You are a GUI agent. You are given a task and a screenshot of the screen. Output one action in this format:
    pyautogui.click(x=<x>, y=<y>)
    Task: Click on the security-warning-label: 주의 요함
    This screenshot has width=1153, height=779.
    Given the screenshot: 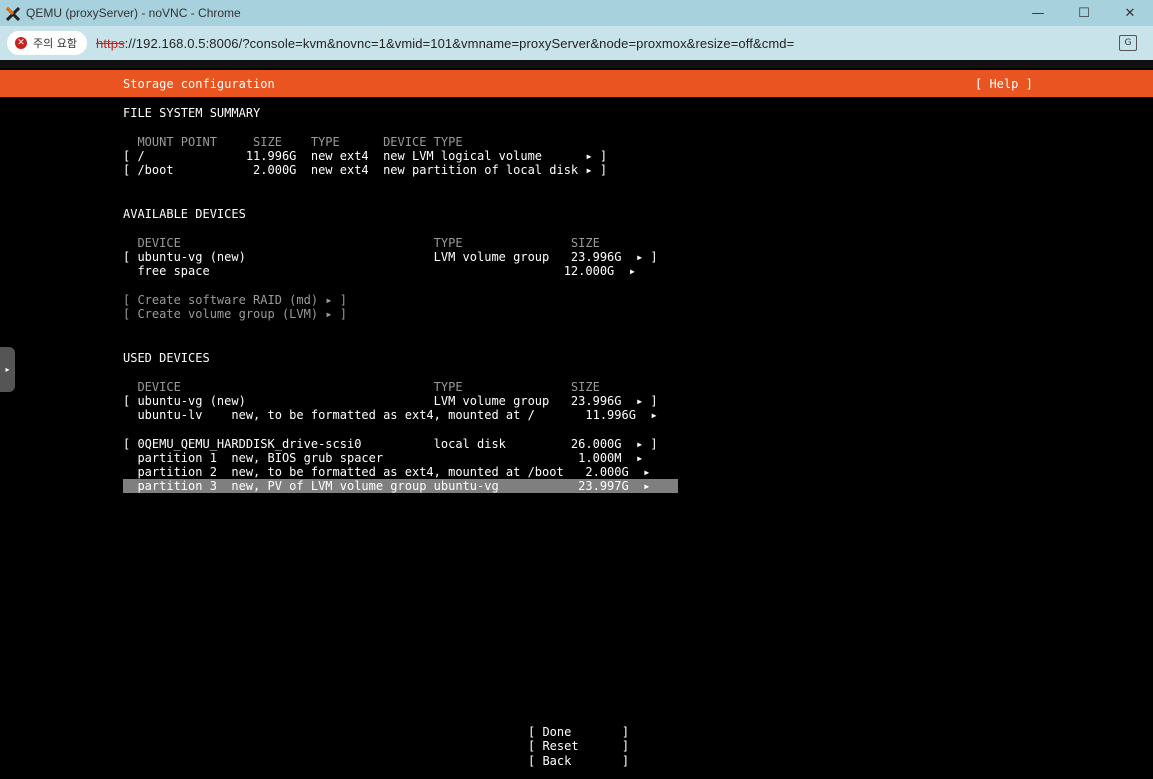 What is the action you would take?
    pyautogui.click(x=55, y=43)
    